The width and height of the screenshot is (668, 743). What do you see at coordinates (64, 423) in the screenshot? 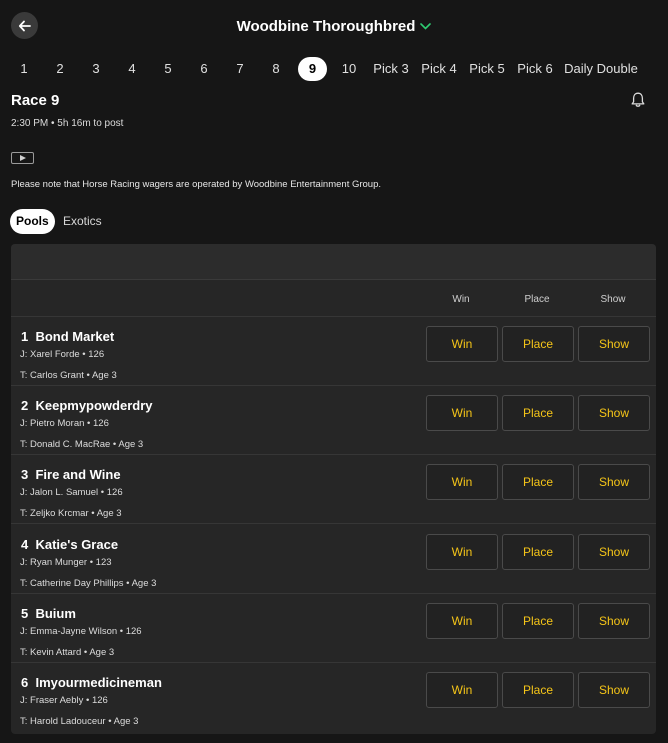
I see `runner-jockey: J: Pietro Moran • 126` at bounding box center [64, 423].